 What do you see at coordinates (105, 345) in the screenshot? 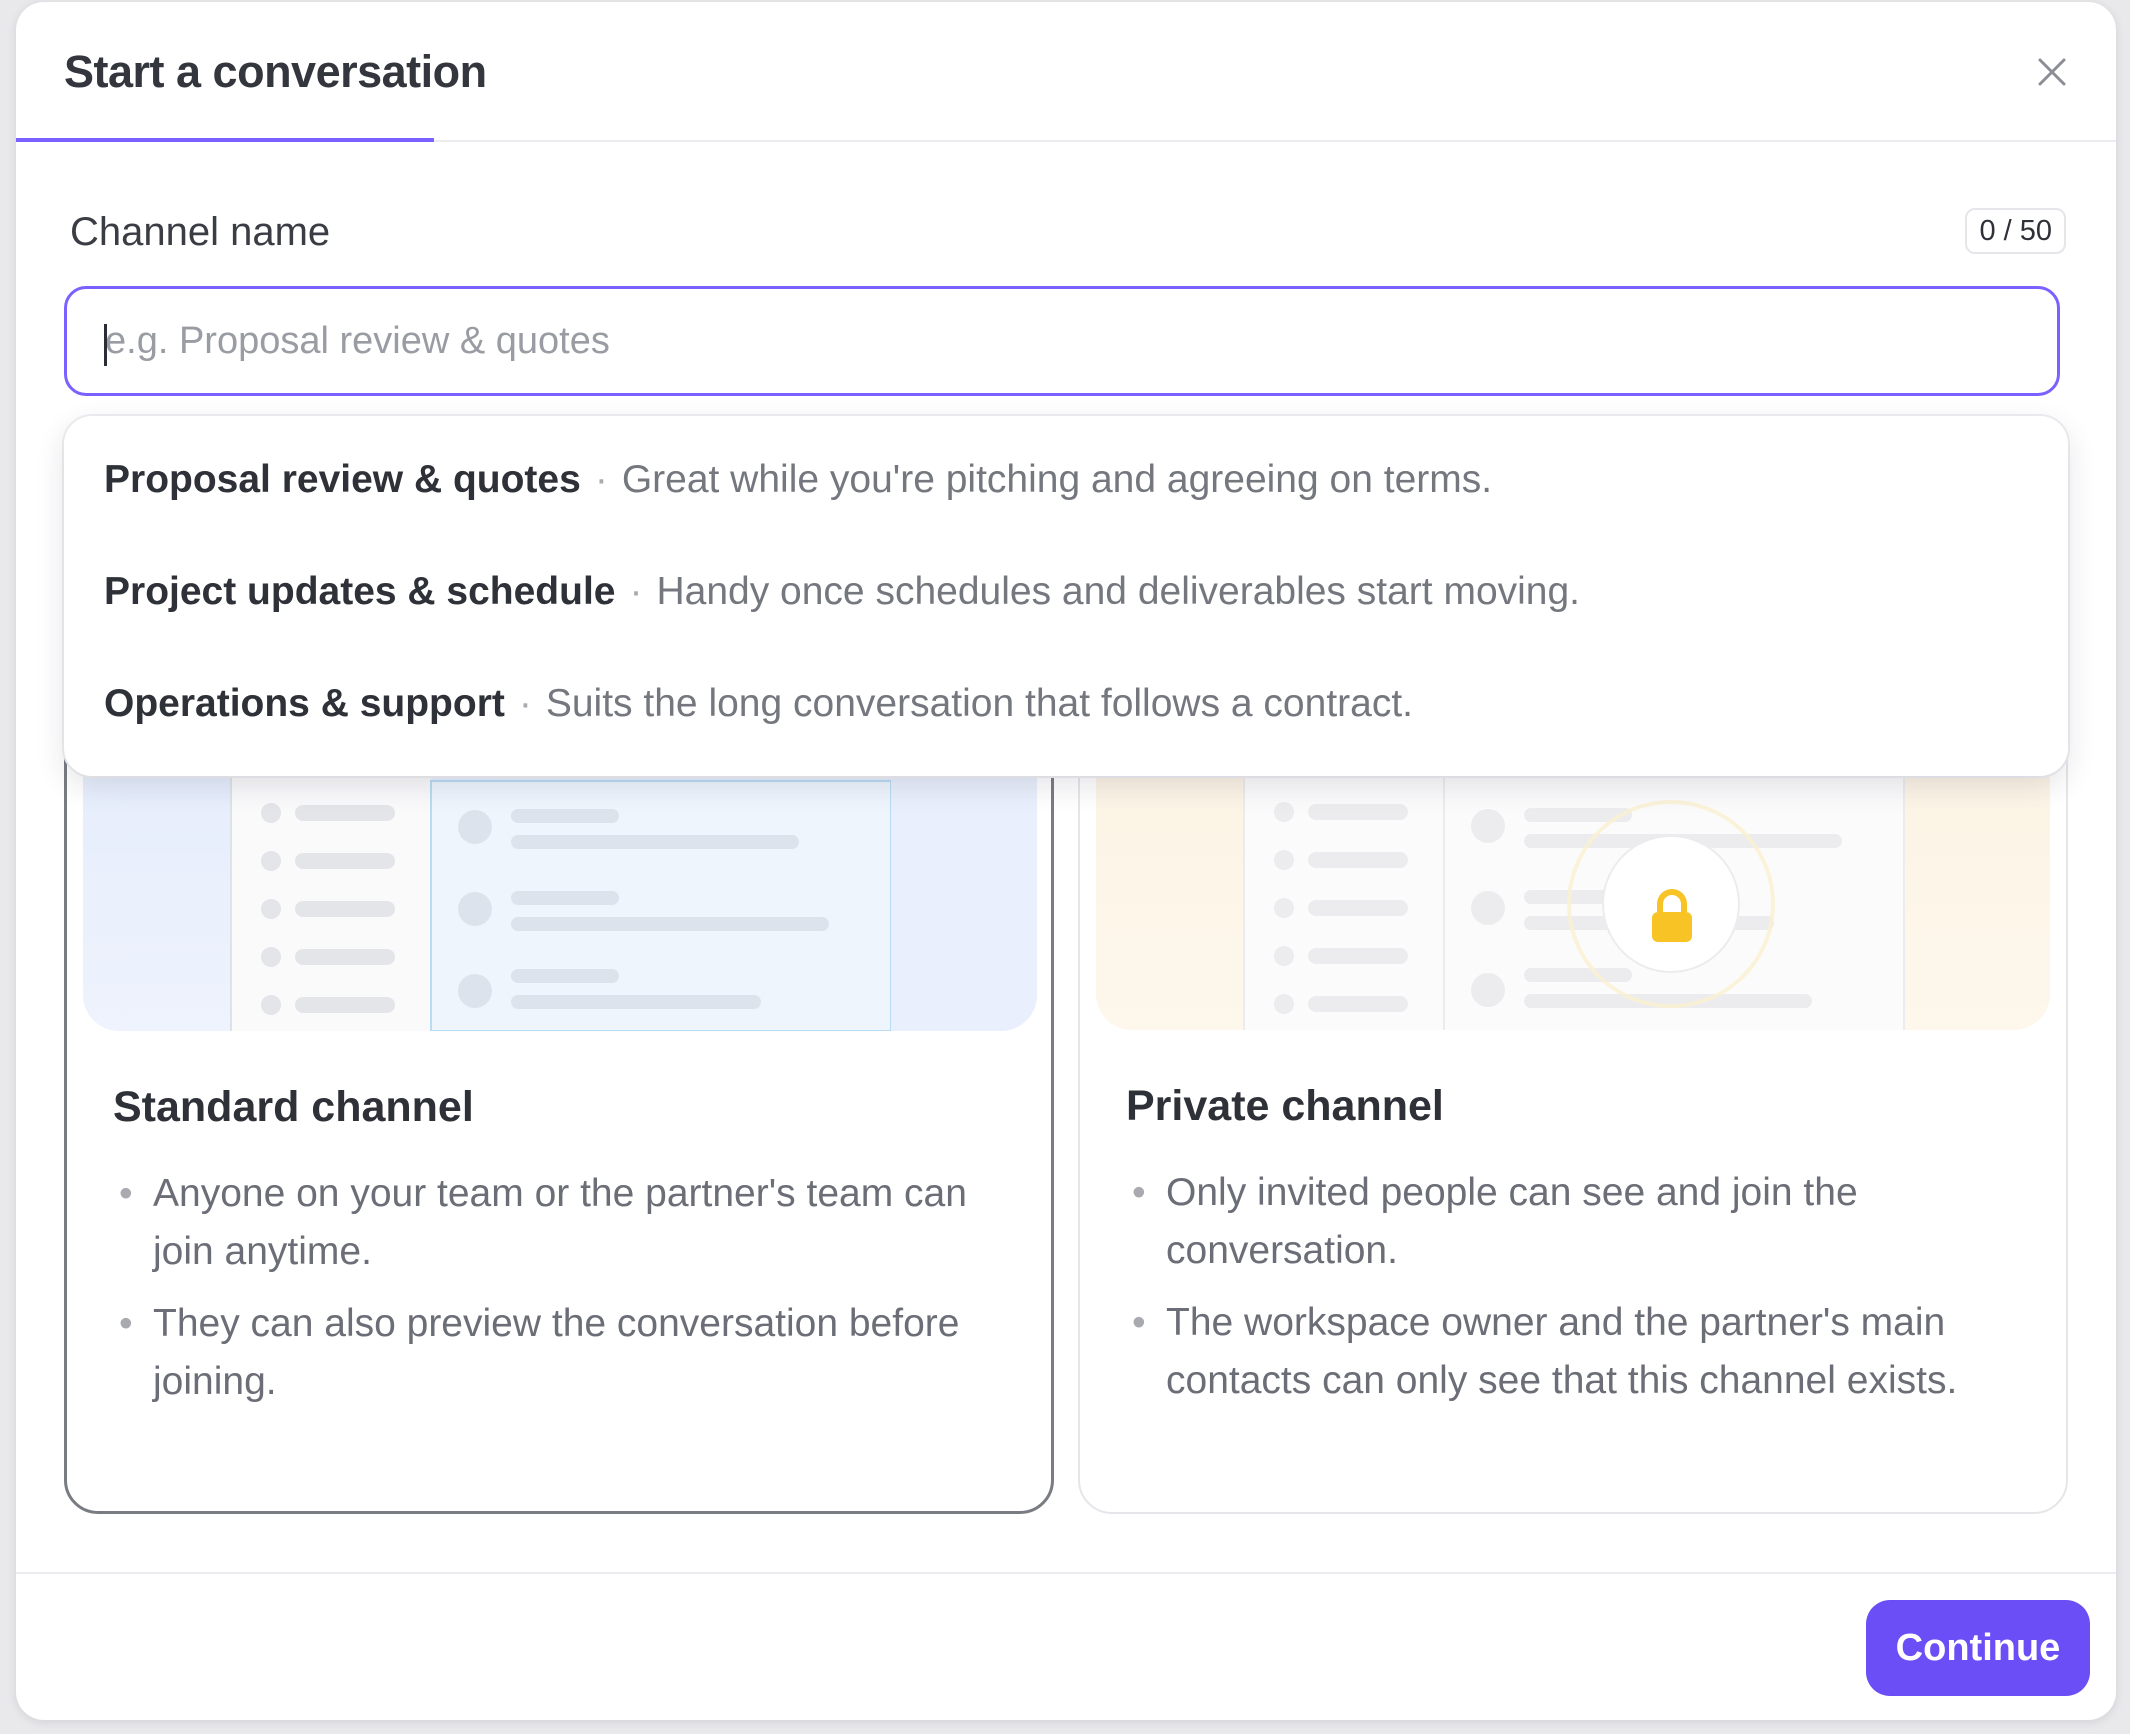
I see `text-caret` at bounding box center [105, 345].